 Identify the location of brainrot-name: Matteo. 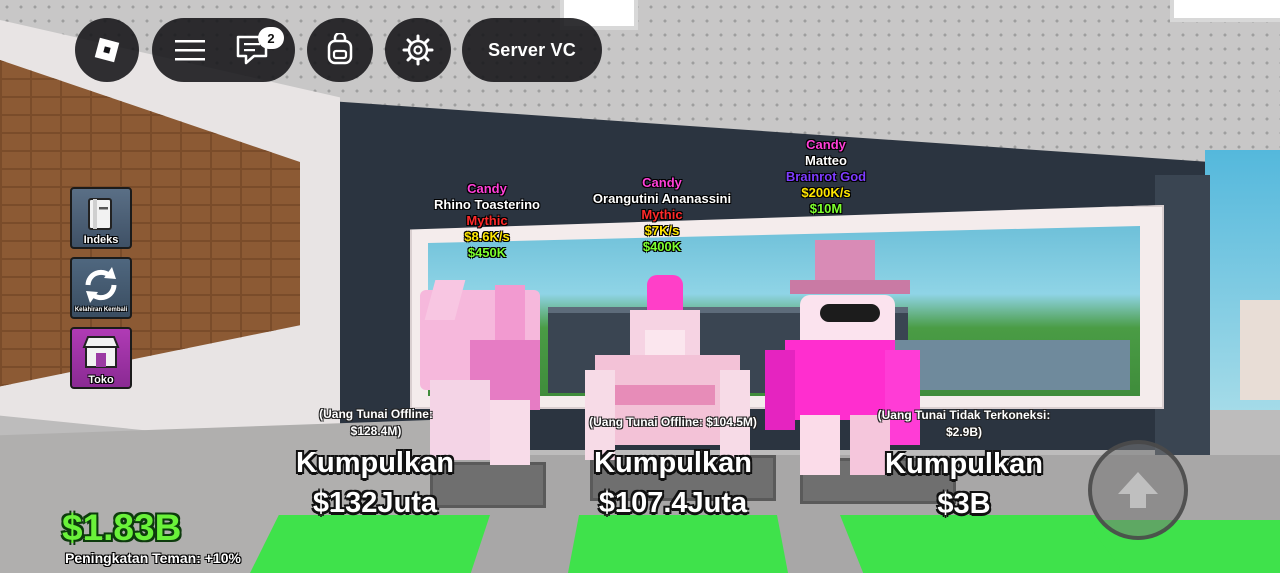
(826, 160).